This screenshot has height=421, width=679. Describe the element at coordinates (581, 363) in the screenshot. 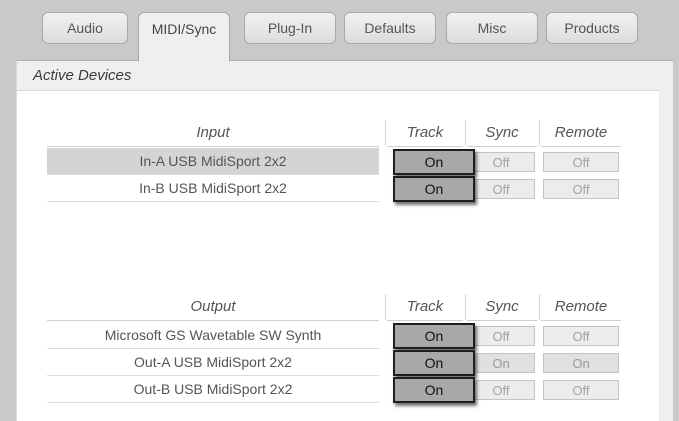

I see `remote-toggle-button: On` at that location.